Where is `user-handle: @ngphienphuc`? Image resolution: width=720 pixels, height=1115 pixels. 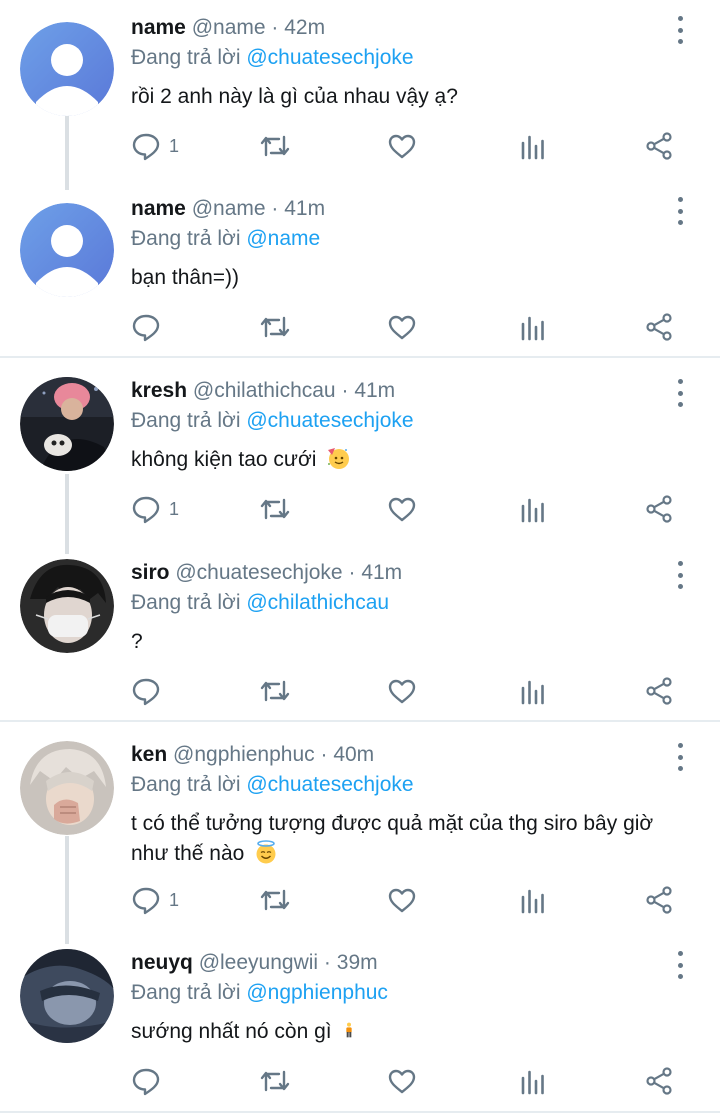 user-handle: @ngphienphuc is located at coordinates (244, 754).